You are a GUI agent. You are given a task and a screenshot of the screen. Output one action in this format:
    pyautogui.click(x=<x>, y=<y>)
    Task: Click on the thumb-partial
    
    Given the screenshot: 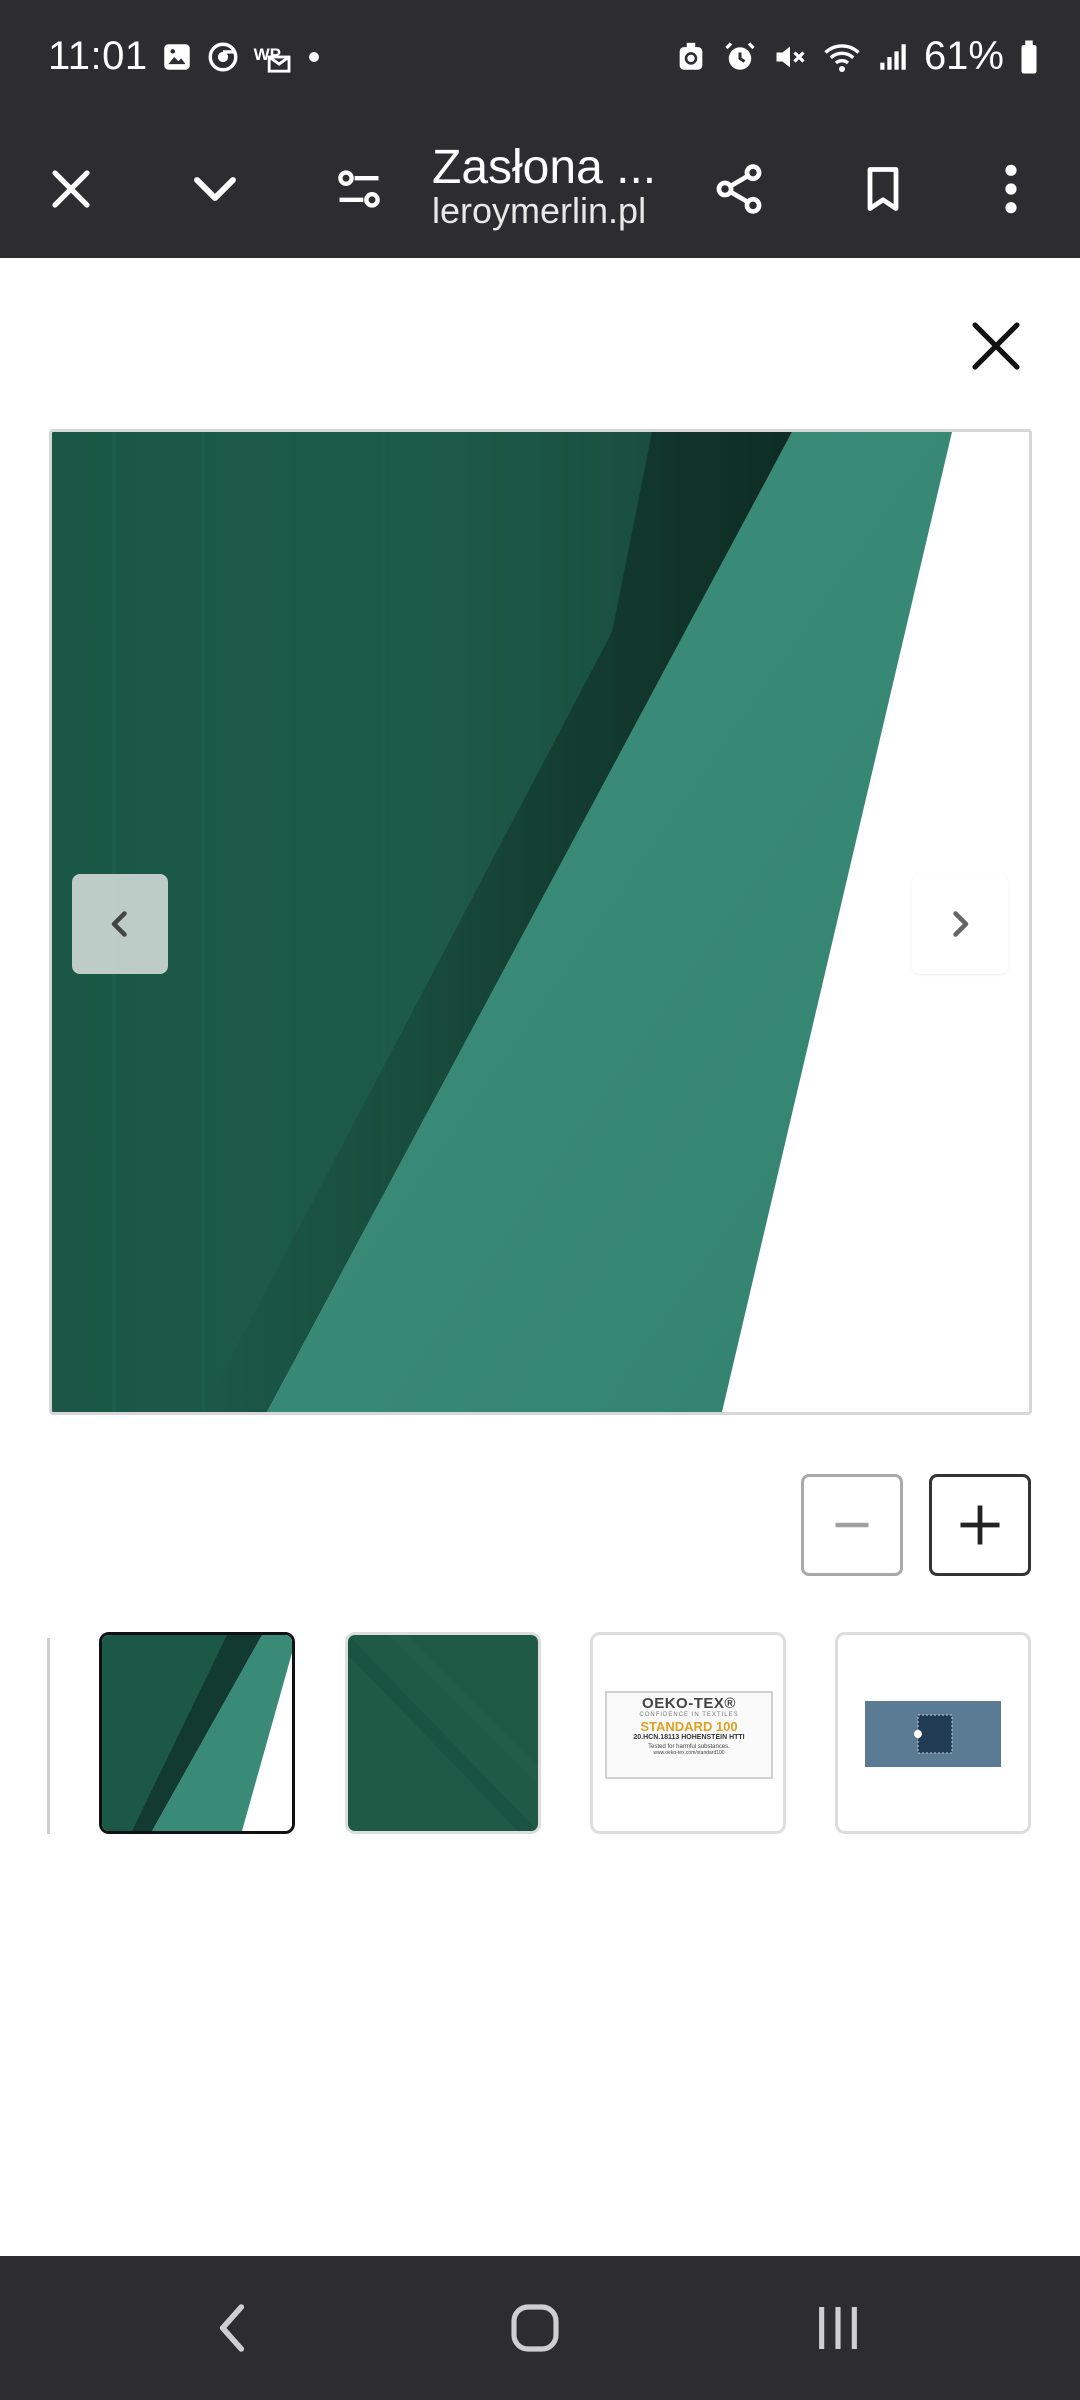 What is the action you would take?
    pyautogui.click(x=47, y=1736)
    